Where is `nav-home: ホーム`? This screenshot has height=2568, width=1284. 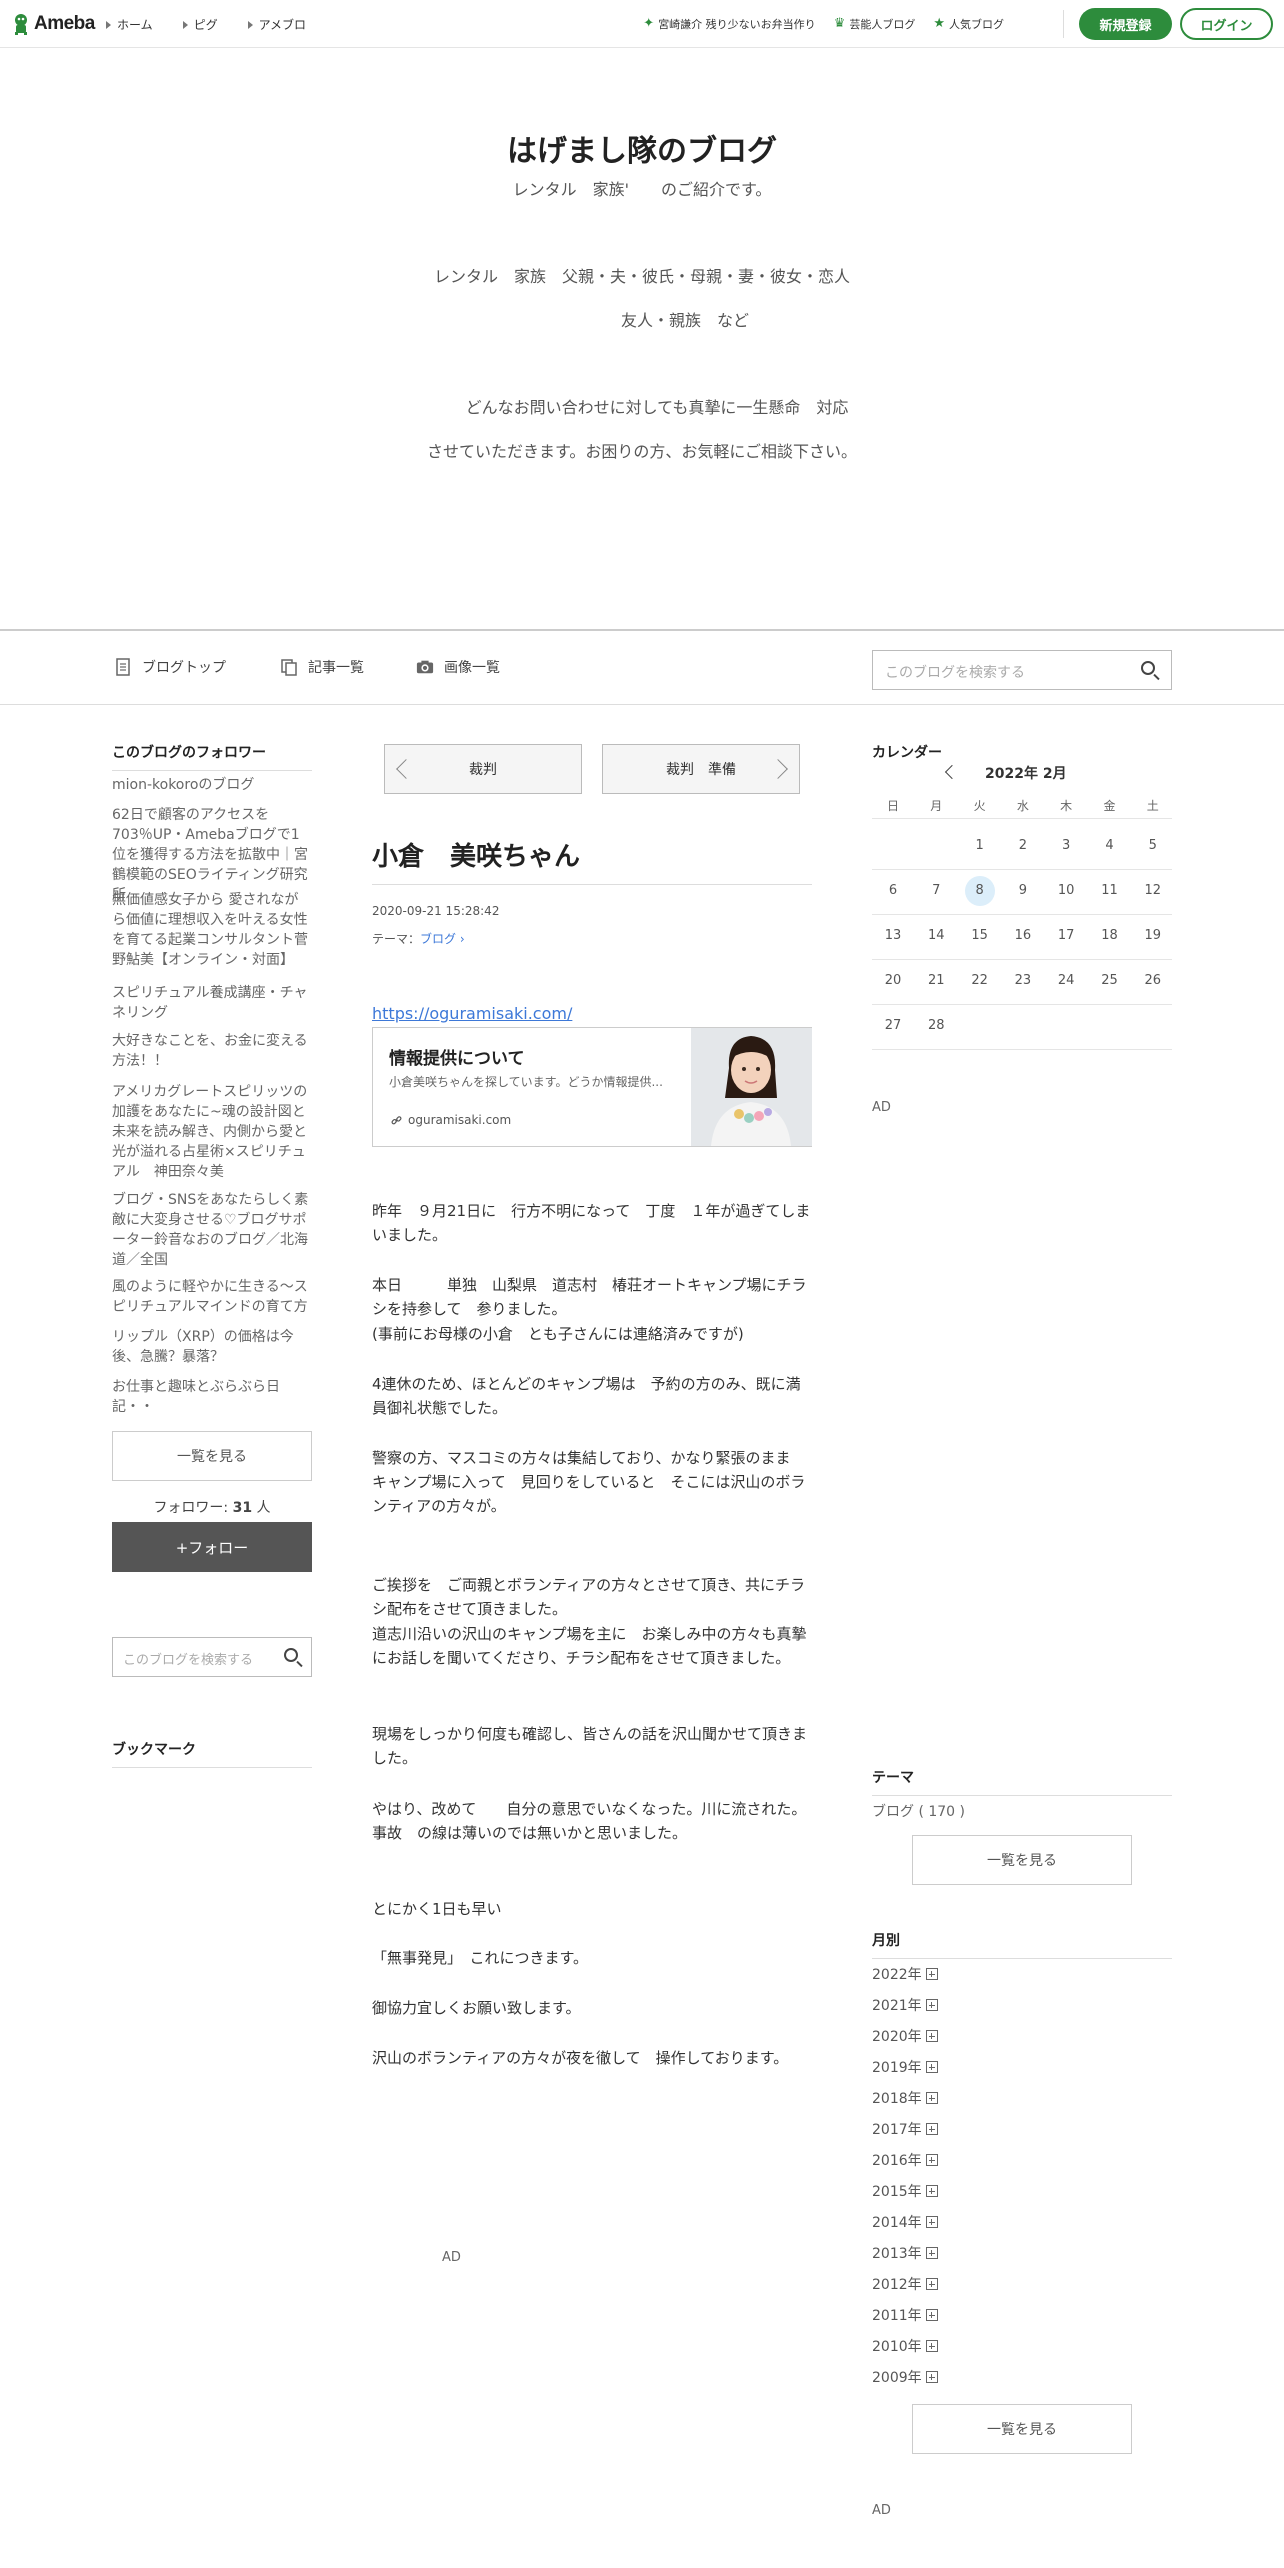
nav-home: ホーム is located at coordinates (129, 24).